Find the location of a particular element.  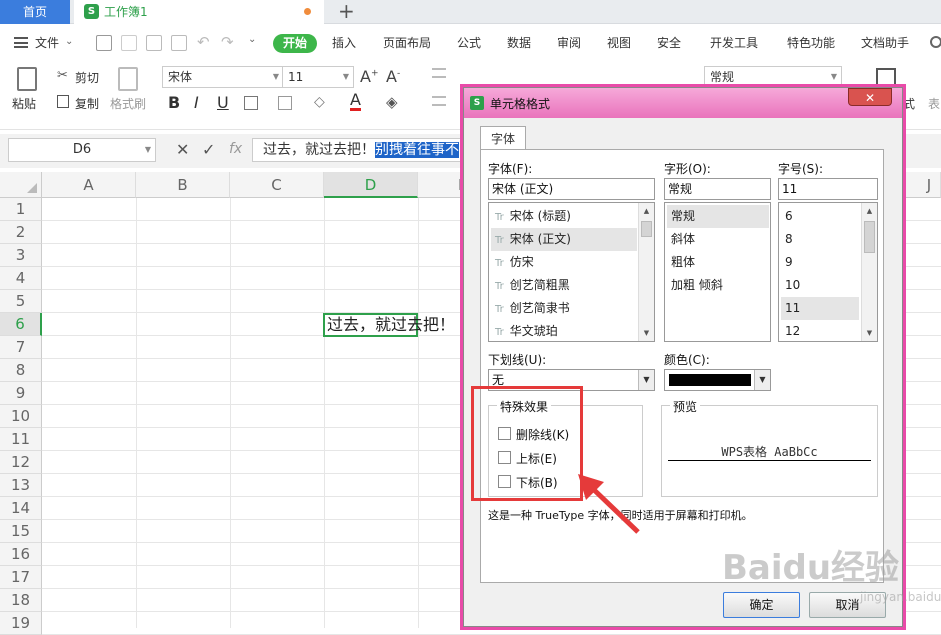

fill-color-icon: ◇ is located at coordinates (319, 102).